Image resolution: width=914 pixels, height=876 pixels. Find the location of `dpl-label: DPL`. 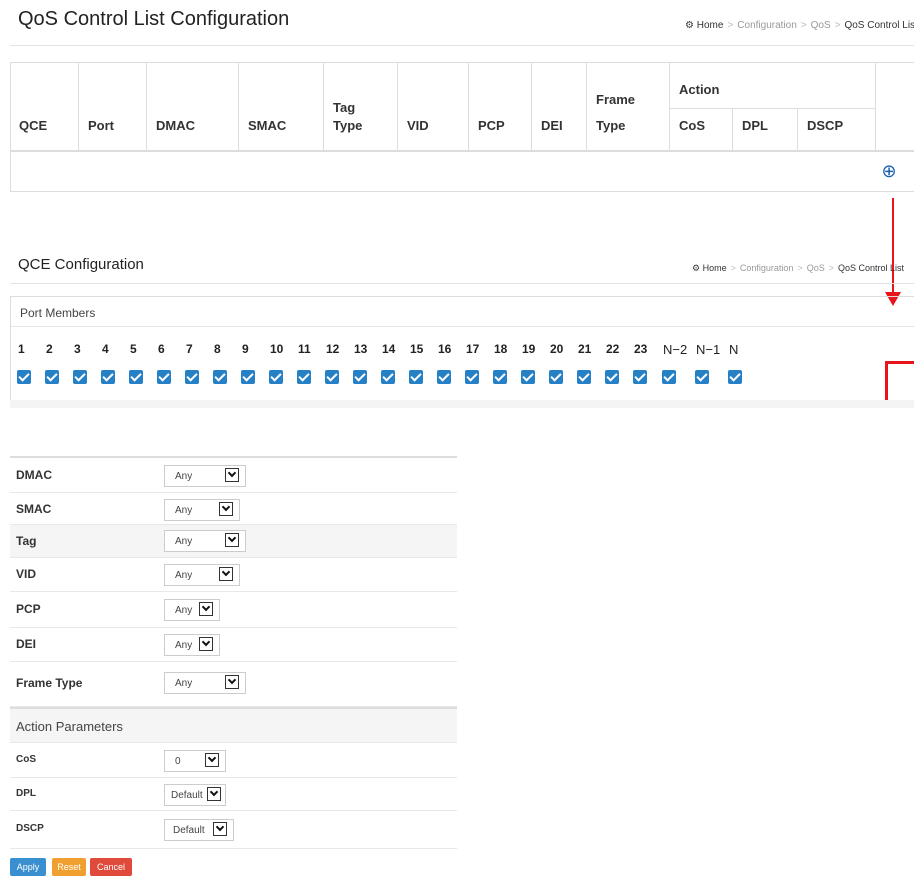

dpl-label: DPL is located at coordinates (26, 793).